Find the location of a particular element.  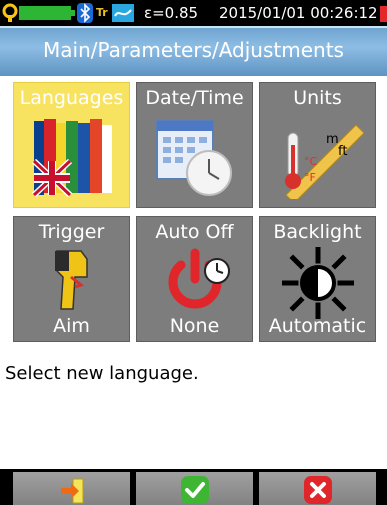

page-header: Main/Parameters/Adjustments is located at coordinates (193, 51).